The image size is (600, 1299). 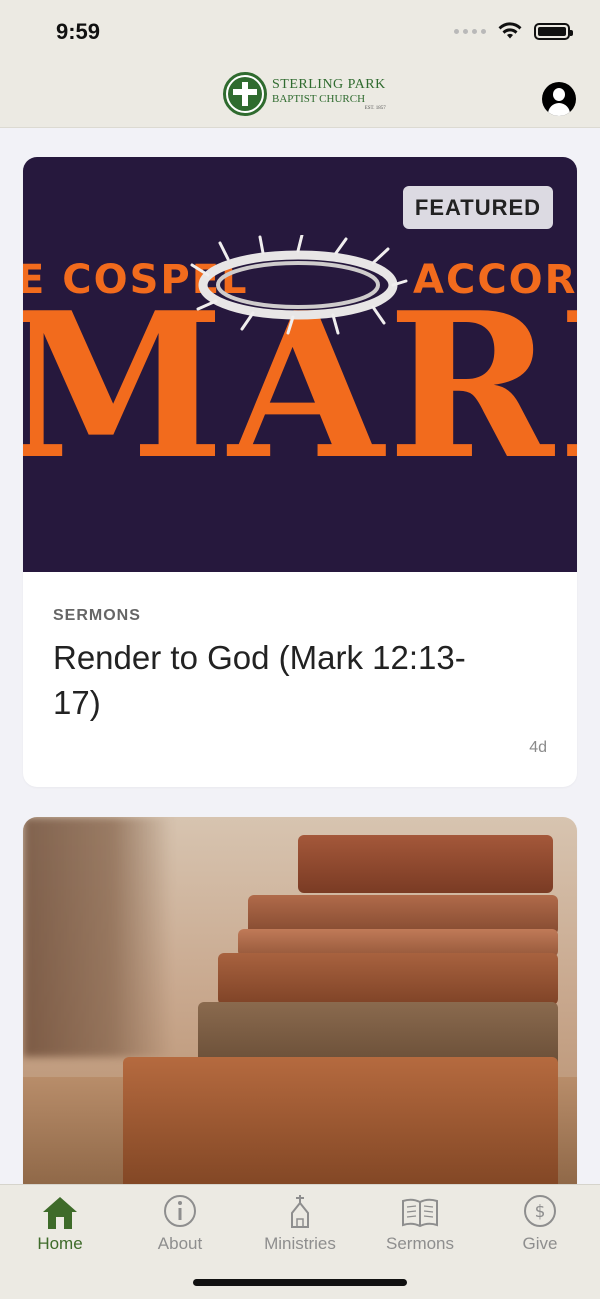 What do you see at coordinates (478, 207) in the screenshot?
I see `featured-badge: FEATURED` at bounding box center [478, 207].